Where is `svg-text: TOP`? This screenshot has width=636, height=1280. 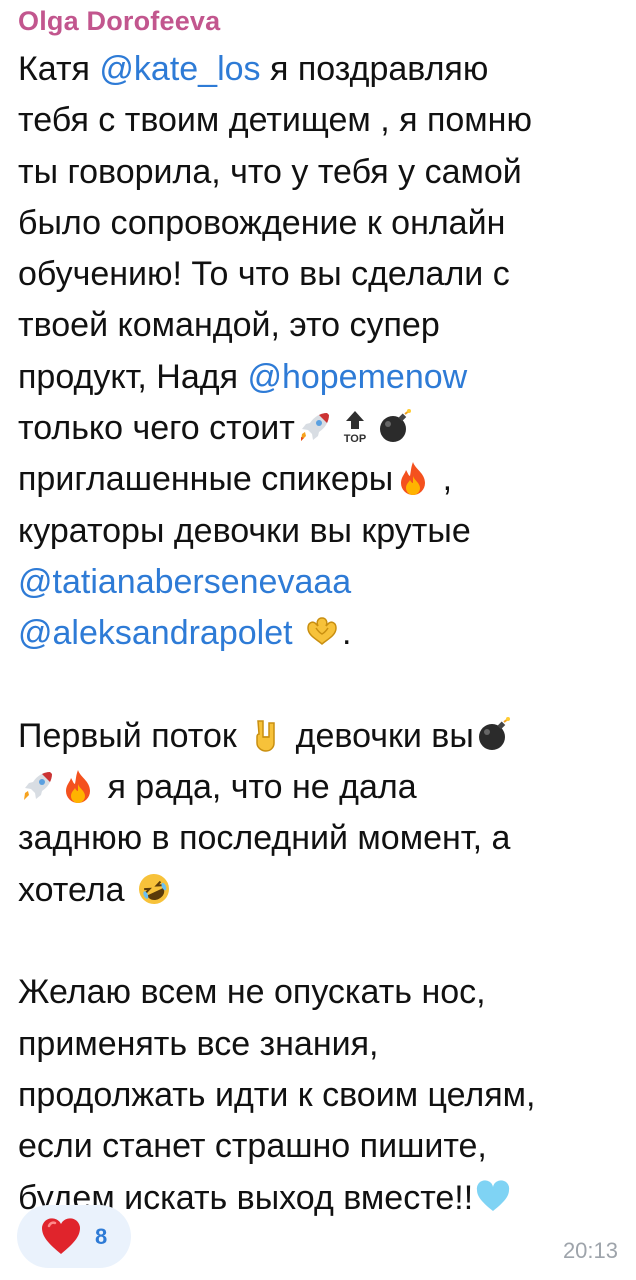 svg-text: TOP is located at coordinates (355, 439).